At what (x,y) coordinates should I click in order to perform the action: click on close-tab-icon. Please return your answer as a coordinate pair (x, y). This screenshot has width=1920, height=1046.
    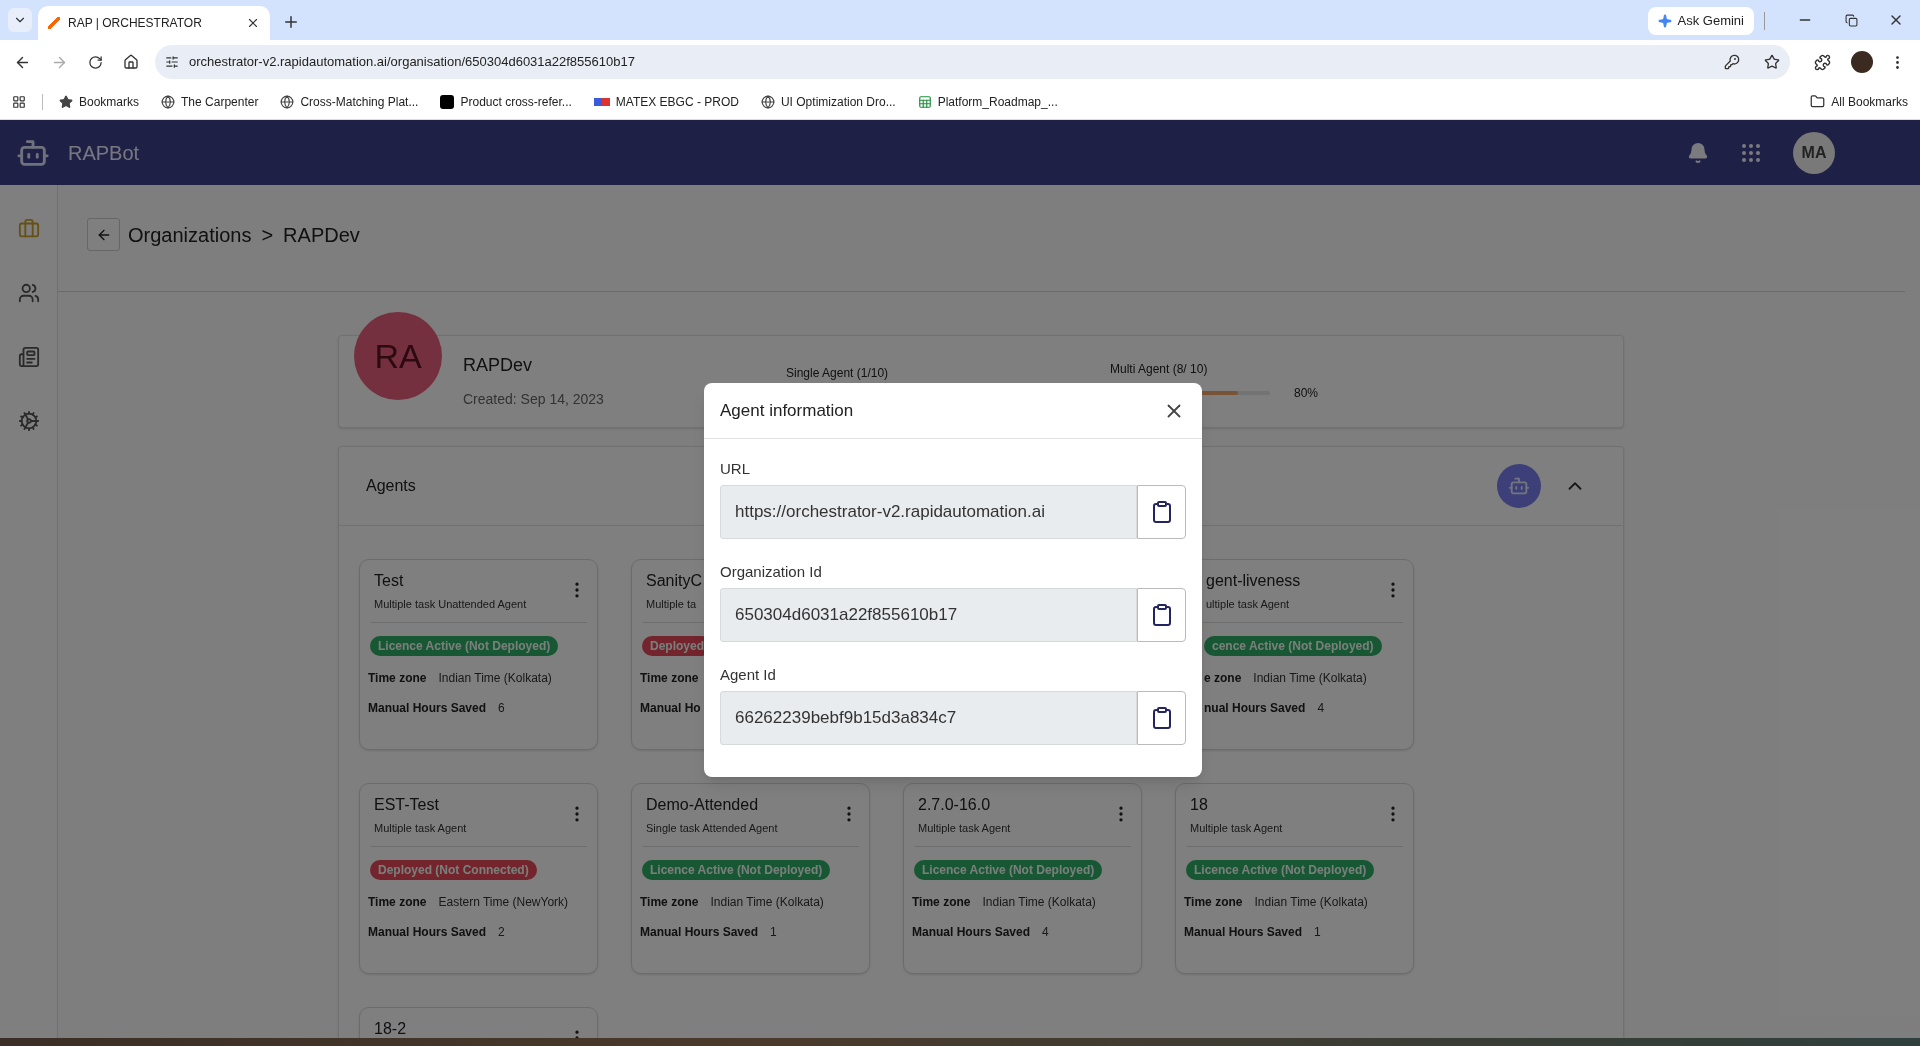
    Looking at the image, I should click on (253, 23).